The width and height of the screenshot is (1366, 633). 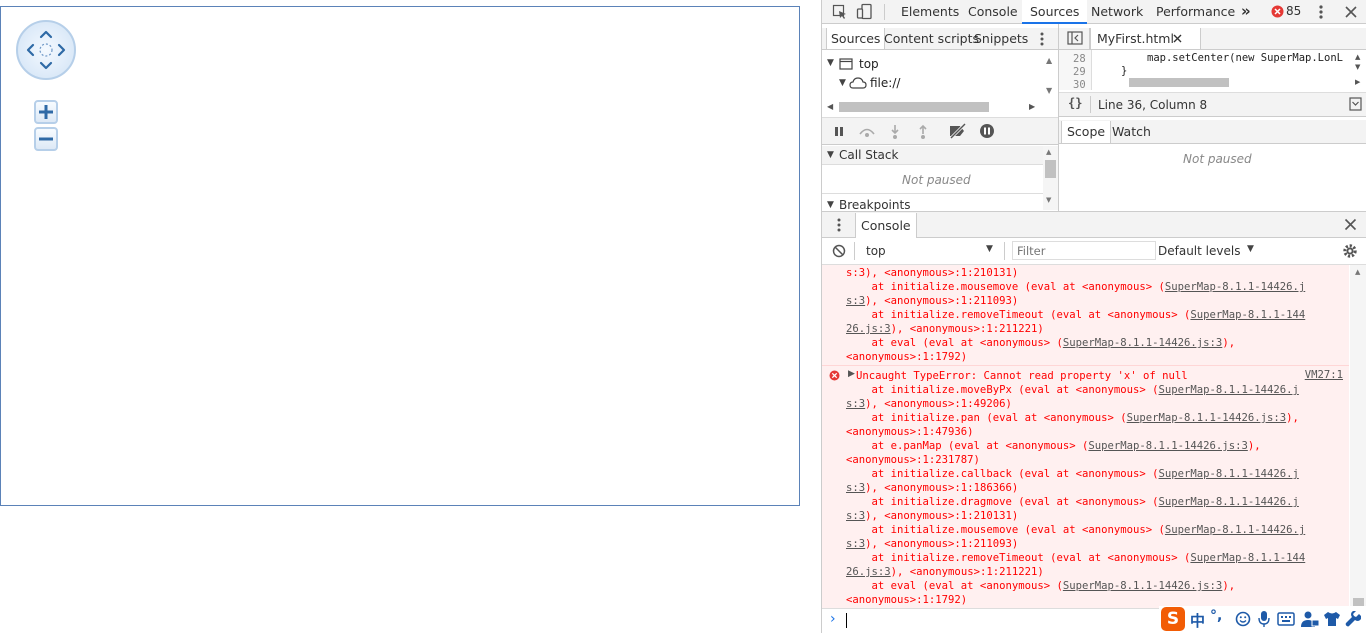 What do you see at coordinates (940, 155) in the screenshot?
I see `call-stack-header: ▼ Call Stack` at bounding box center [940, 155].